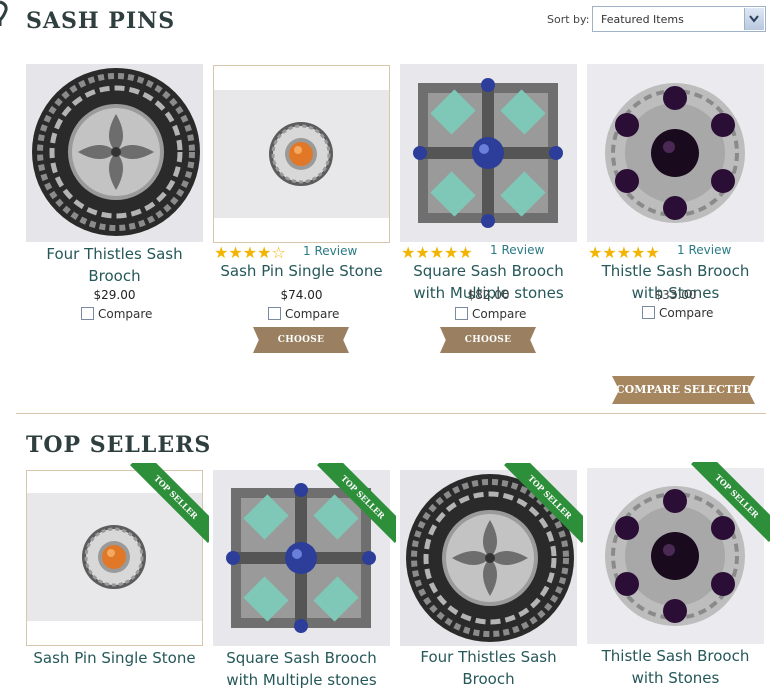 The height and width of the screenshot is (691, 777). I want to click on sort-select: Featured Items, so click(679, 19).